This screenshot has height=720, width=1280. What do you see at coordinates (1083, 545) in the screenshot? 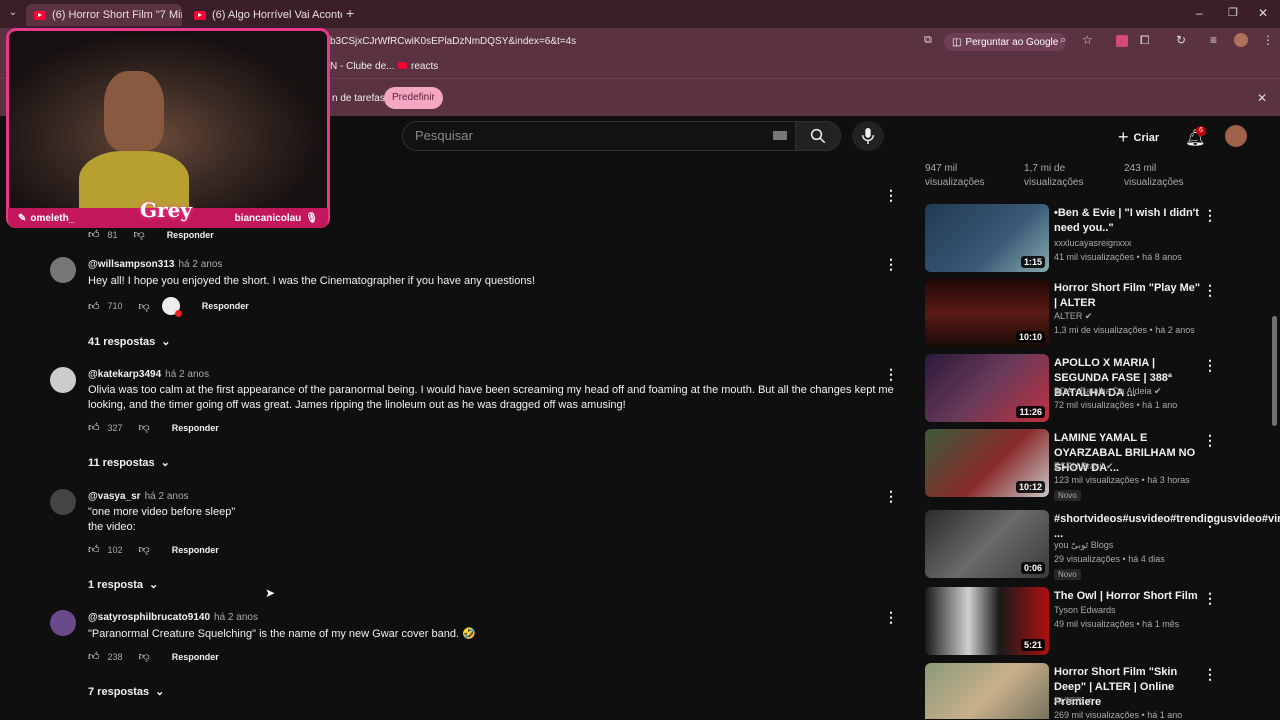
I see `channel-name: you ٹوبیّ Blogs` at bounding box center [1083, 545].